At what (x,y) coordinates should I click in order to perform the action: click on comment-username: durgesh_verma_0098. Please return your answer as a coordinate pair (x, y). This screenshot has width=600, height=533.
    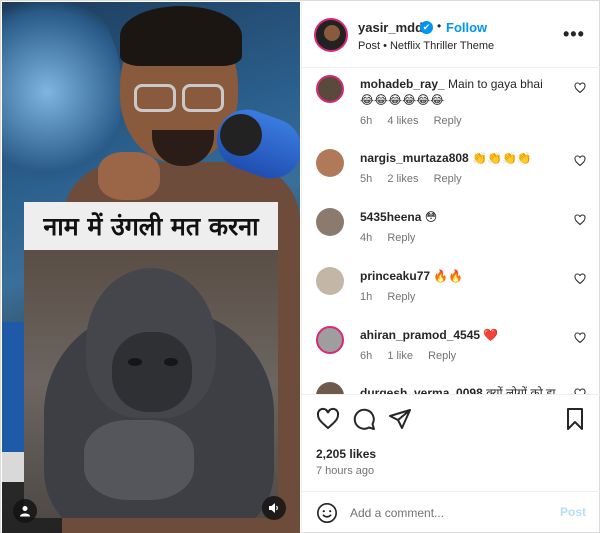
    Looking at the image, I should click on (421, 390).